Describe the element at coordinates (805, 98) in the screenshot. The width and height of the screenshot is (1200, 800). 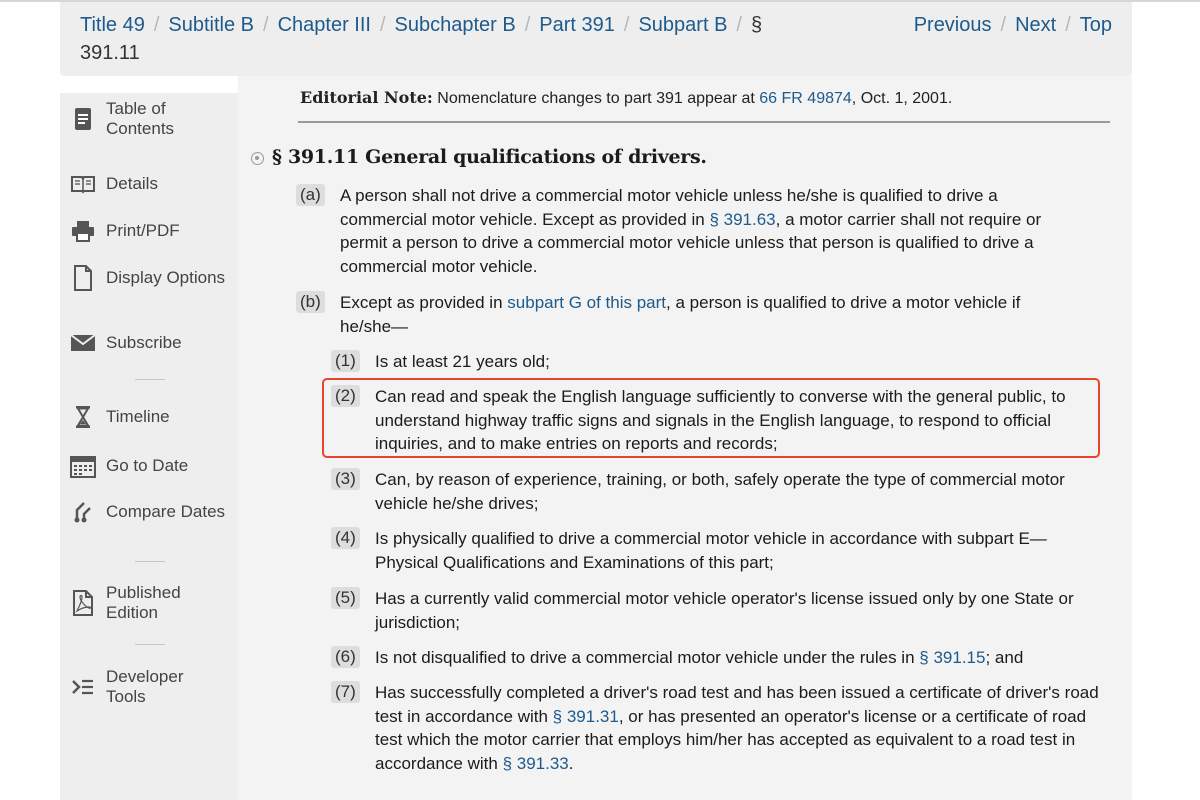
I see `editorial-note-link: 66 FR 49874` at that location.